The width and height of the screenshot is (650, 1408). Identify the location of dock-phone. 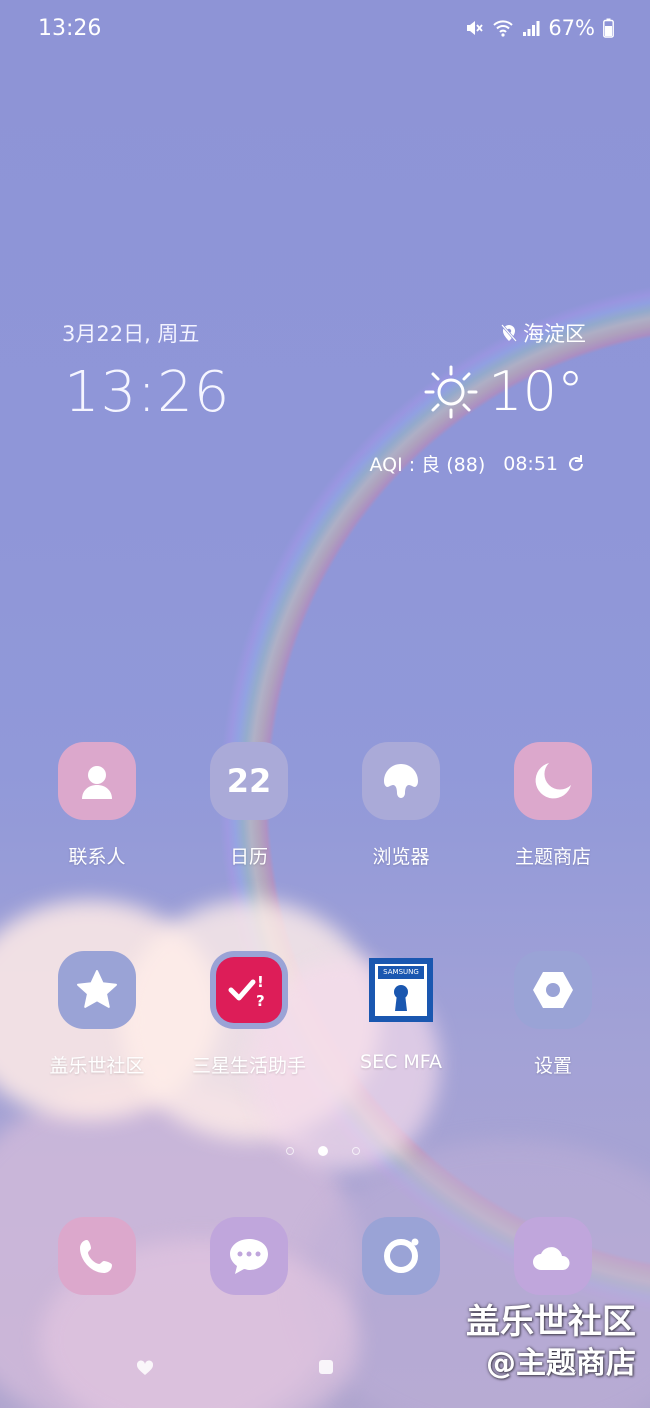
(97, 1256).